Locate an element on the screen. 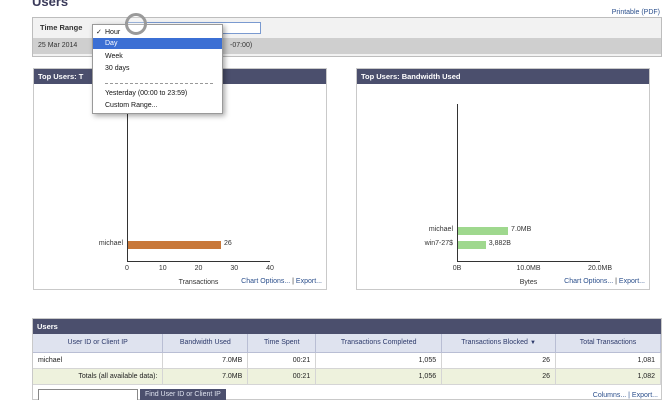 This screenshot has height=400, width=670. find-user-button: Find User ID or Client IP is located at coordinates (183, 394).